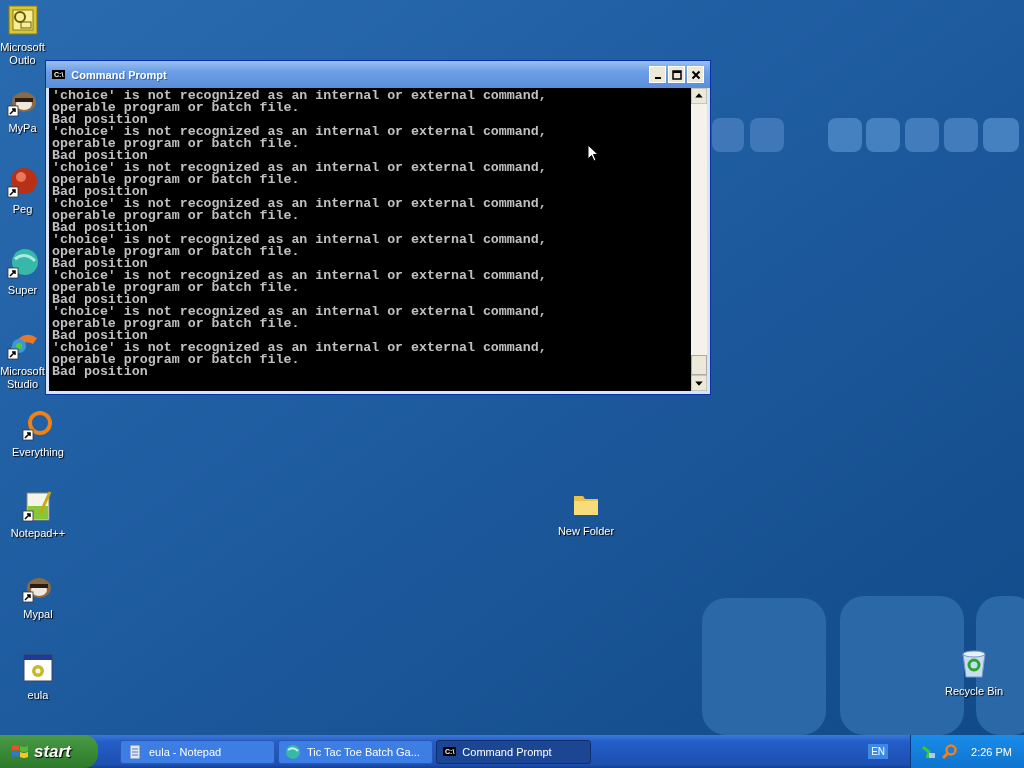  I want to click on icon-label: MyPa, so click(22, 128).